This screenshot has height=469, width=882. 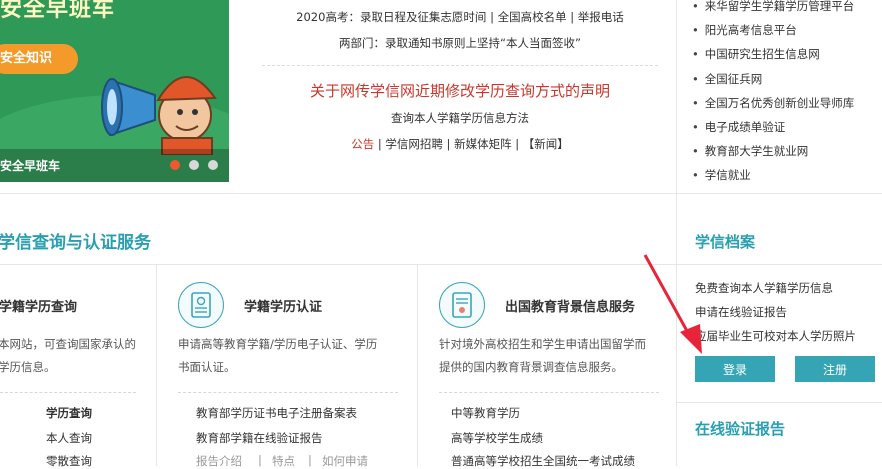 What do you see at coordinates (725, 242) in the screenshot?
I see `archive-section-title: 学信档案` at bounding box center [725, 242].